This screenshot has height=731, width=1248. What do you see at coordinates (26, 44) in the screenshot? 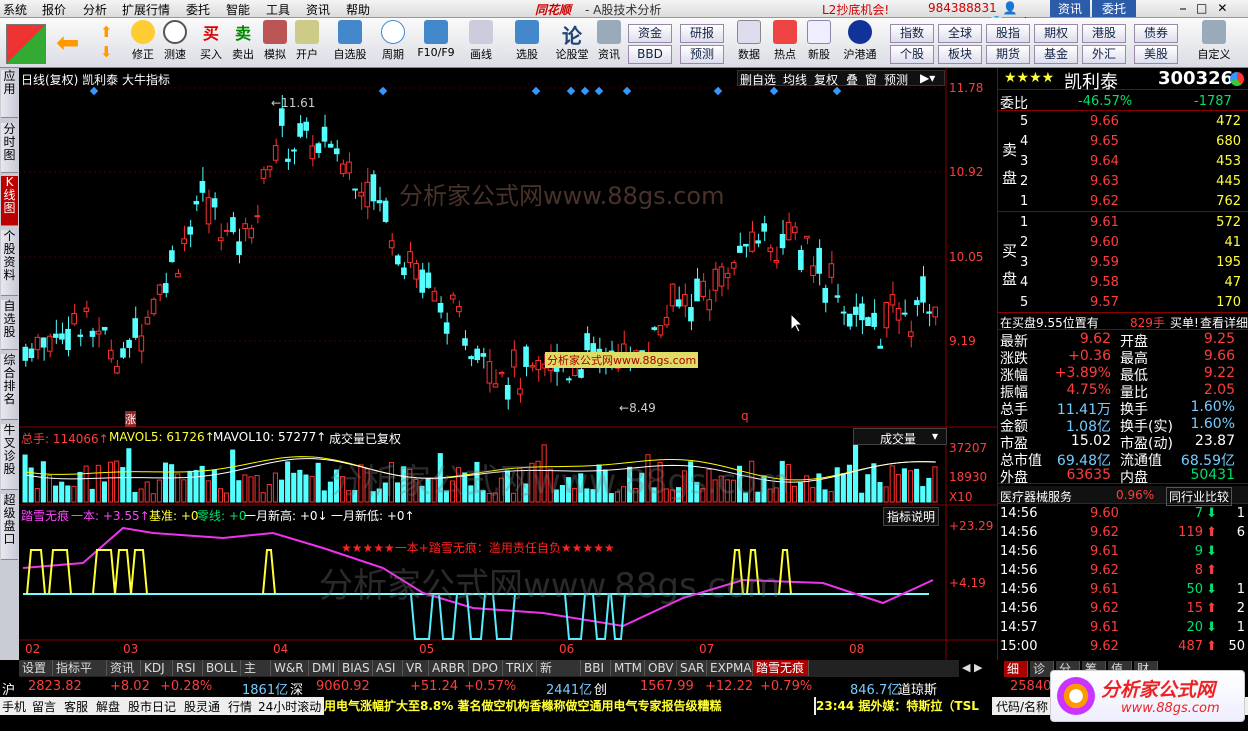
I see `layout-icon` at bounding box center [26, 44].